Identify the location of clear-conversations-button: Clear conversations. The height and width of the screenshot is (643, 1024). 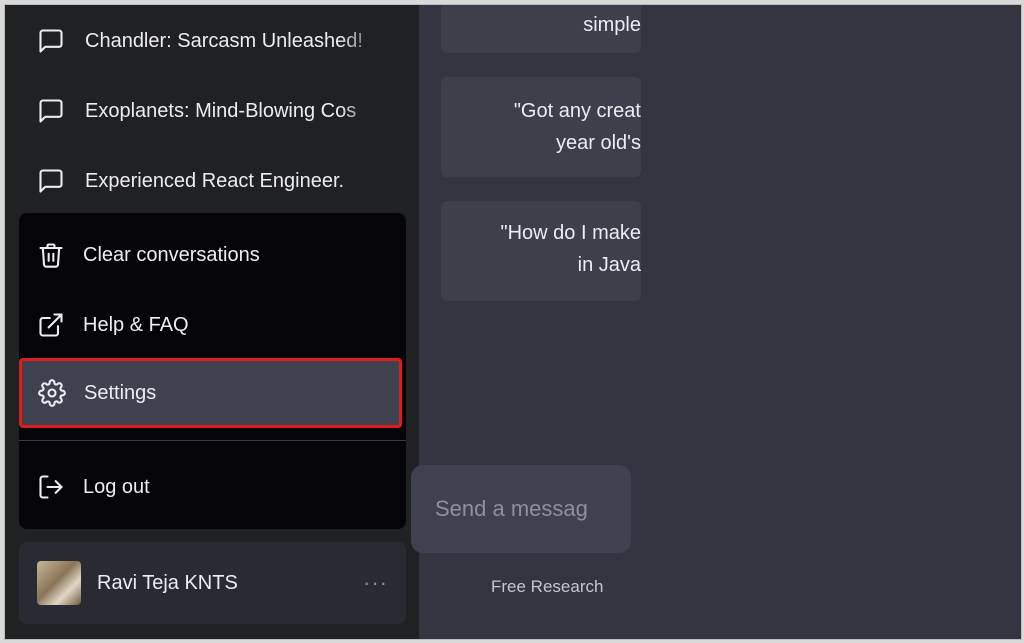
(212, 255).